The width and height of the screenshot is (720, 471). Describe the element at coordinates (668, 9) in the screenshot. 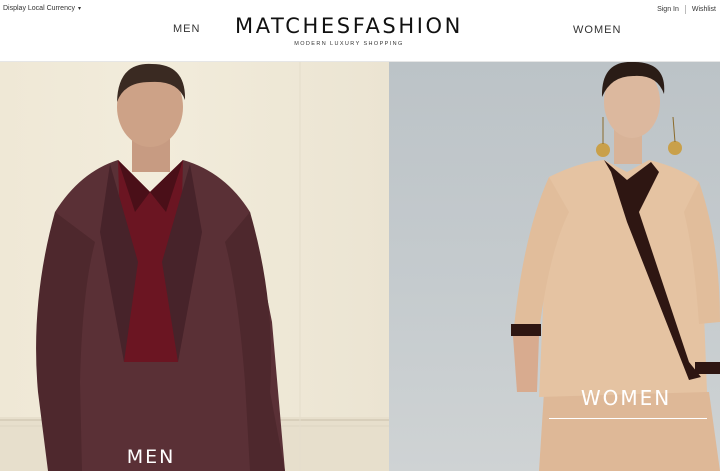

I see `sign-in-link: Sign In` at that location.